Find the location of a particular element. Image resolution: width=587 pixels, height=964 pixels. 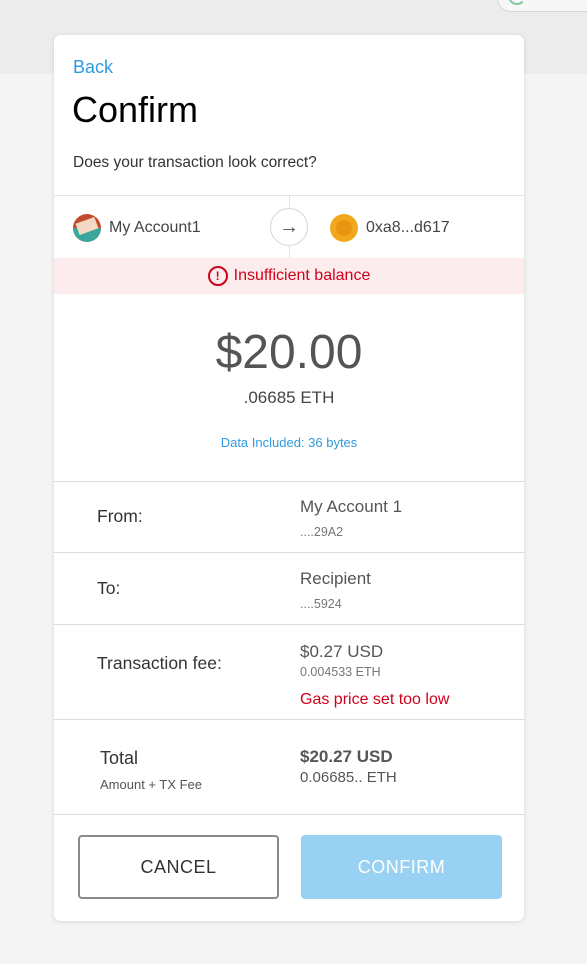

account-flow-bar: My Account1 → 0xa8...d617 is located at coordinates (289, 227).